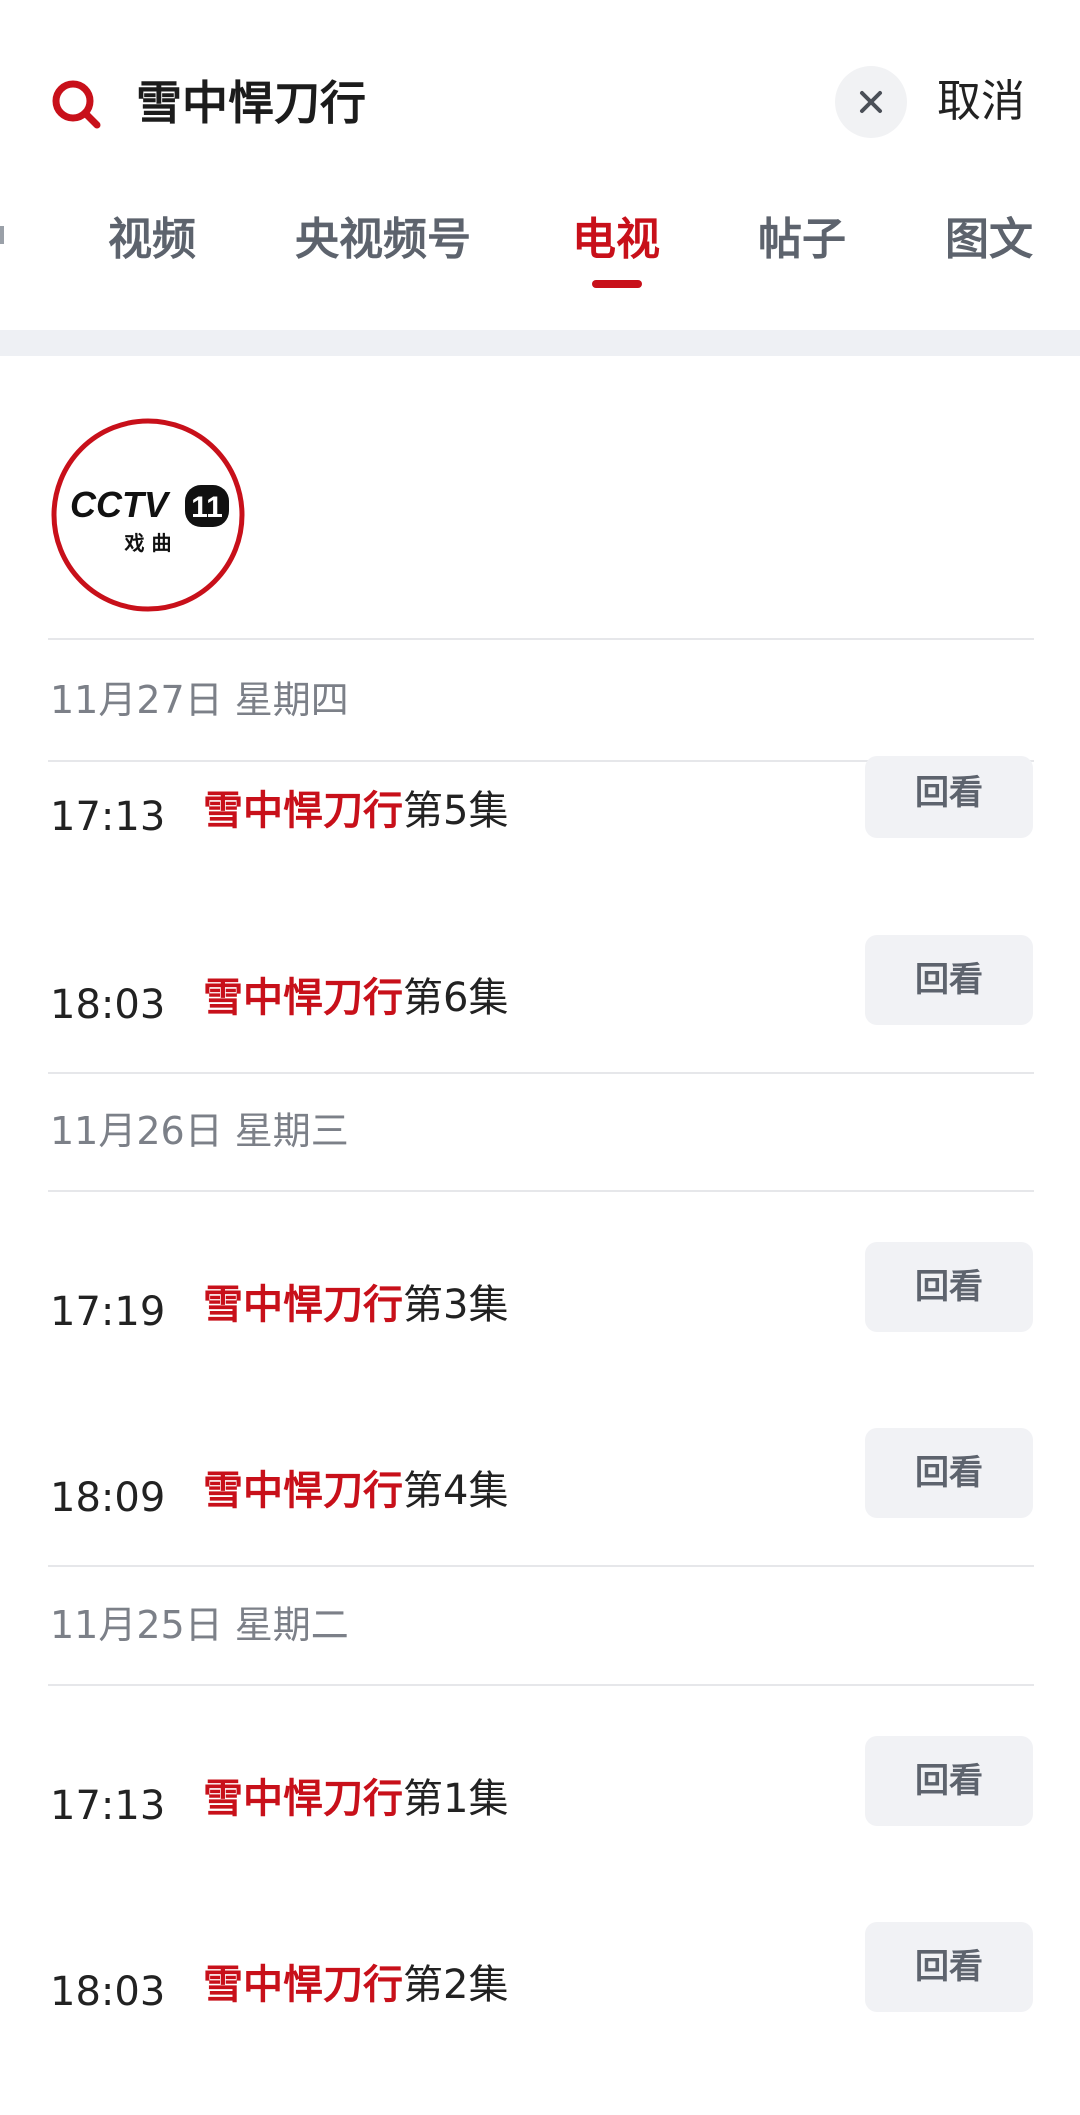 This screenshot has height=2115, width=1080. Describe the element at coordinates (199, 1131) in the screenshot. I see `schedule-date: 11月26日 星期三` at that location.